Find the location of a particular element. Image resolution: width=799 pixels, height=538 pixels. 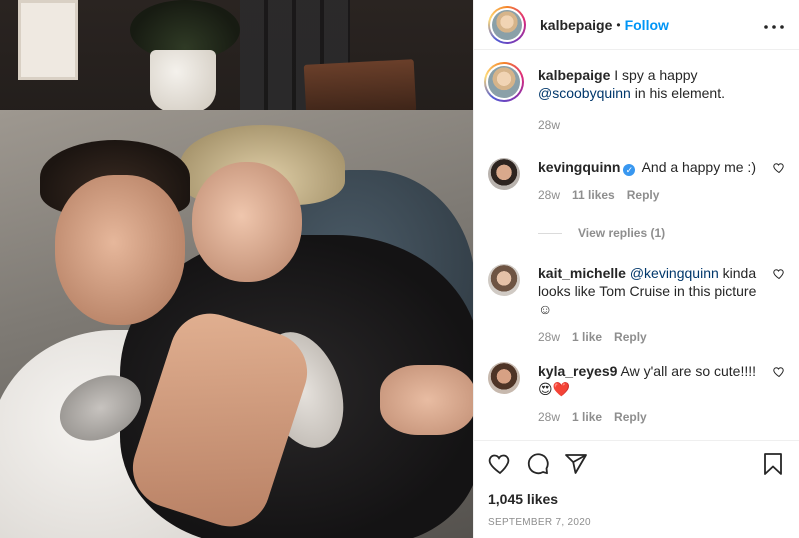

comment-likes: 11 likes is located at coordinates (593, 195).